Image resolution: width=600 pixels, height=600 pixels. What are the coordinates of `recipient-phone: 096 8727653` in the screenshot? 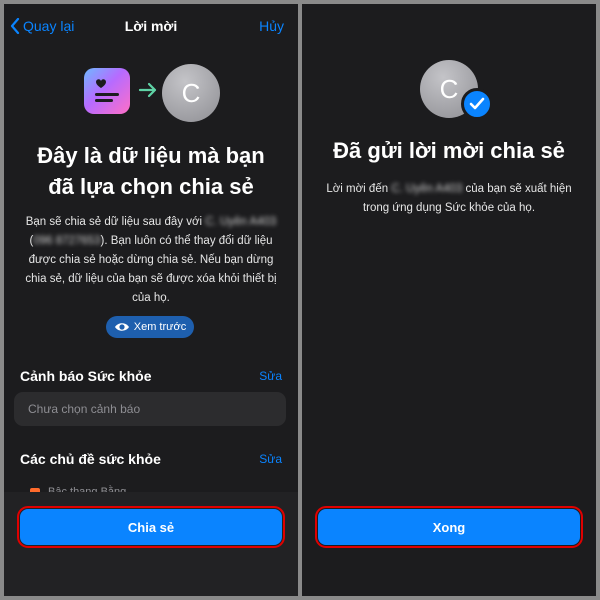 It's located at (67, 241).